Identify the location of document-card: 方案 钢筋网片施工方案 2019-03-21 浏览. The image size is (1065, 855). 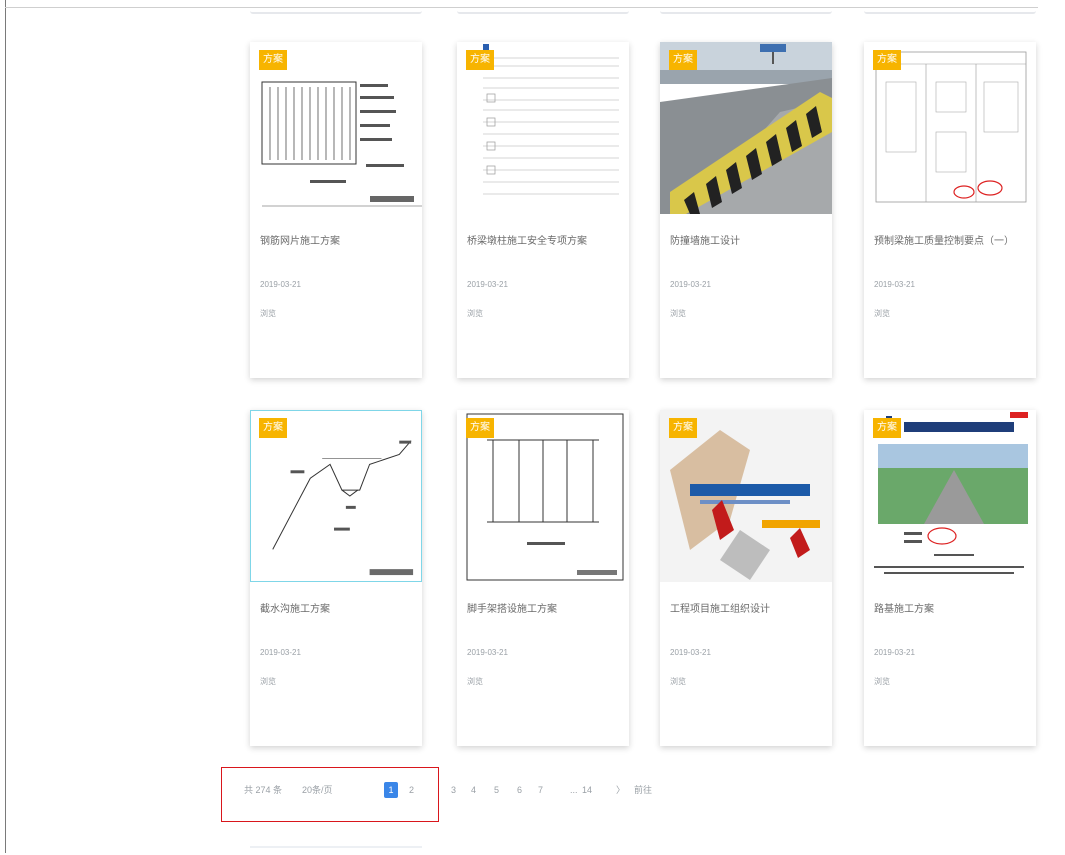
(336, 210).